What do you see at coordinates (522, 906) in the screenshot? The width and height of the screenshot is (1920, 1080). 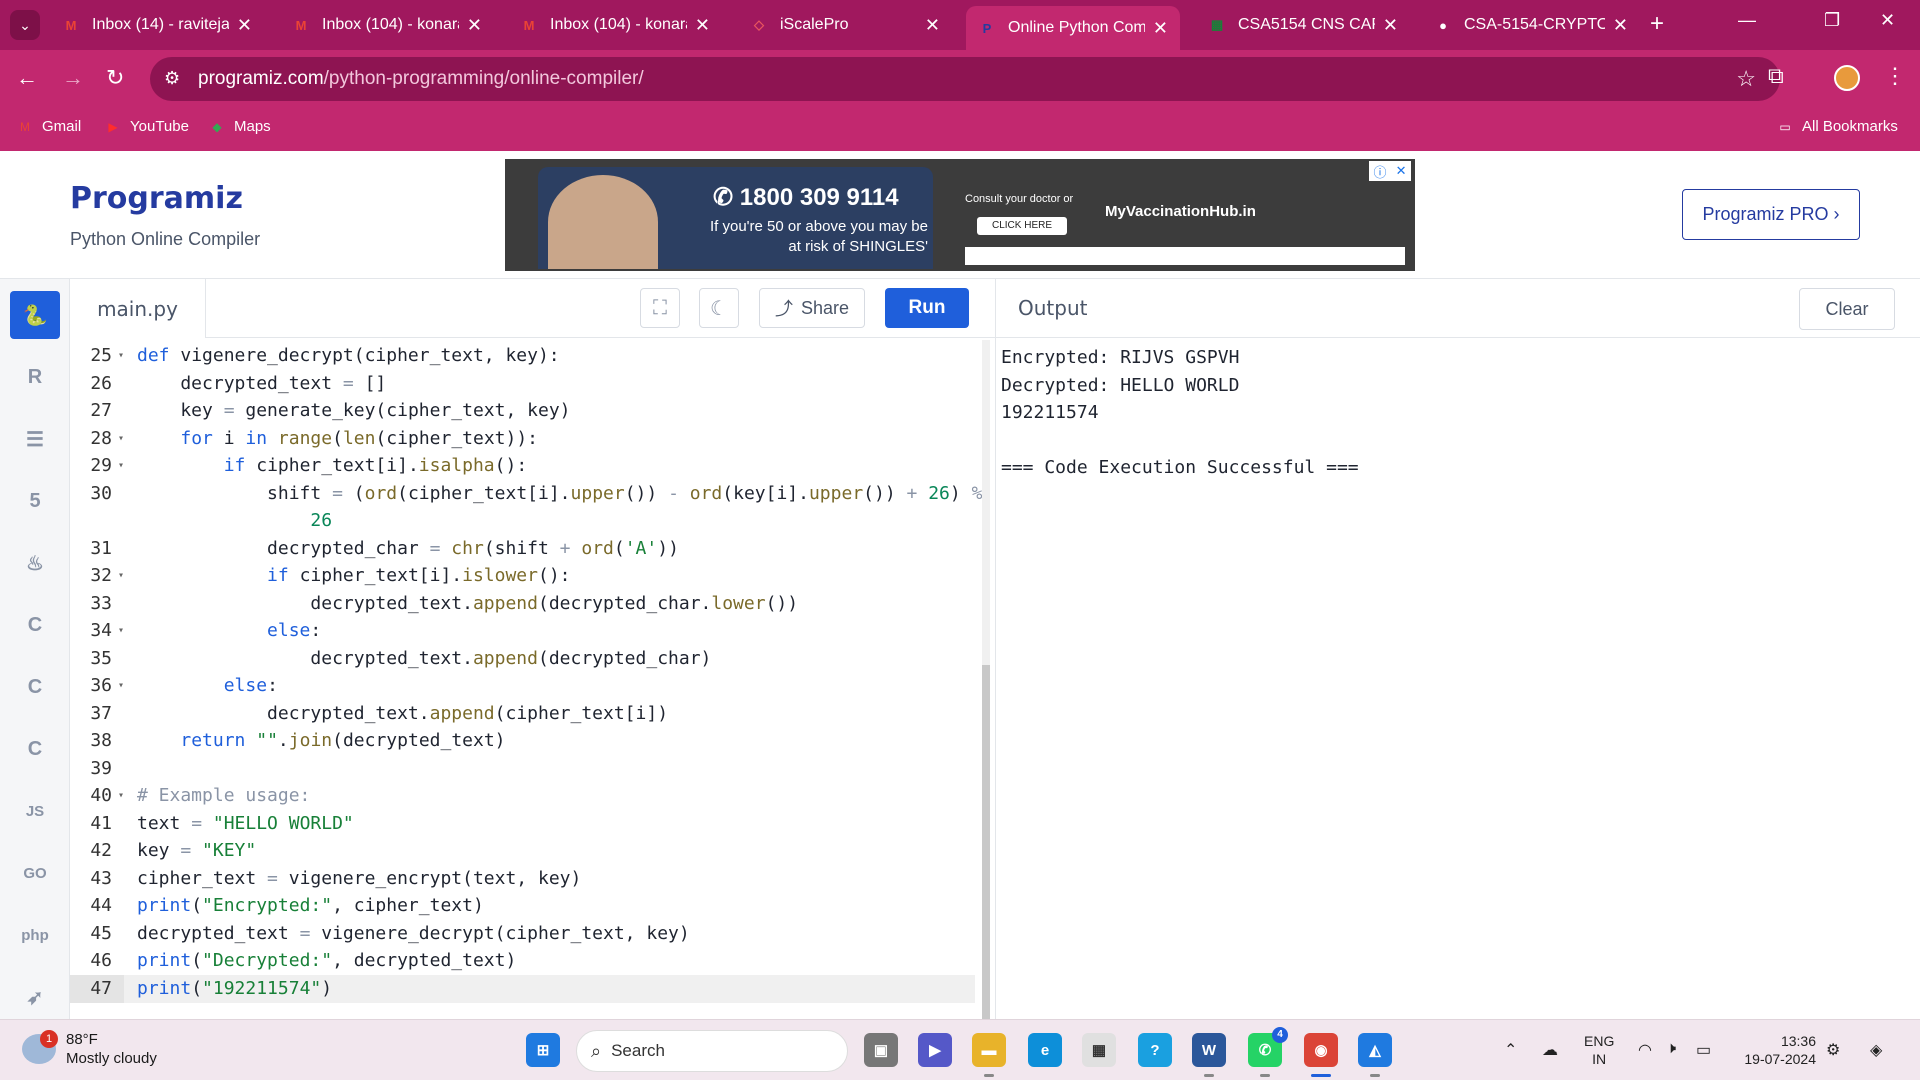 I see `code-line: 44 print("Encrypted:", cipher_text)` at bounding box center [522, 906].